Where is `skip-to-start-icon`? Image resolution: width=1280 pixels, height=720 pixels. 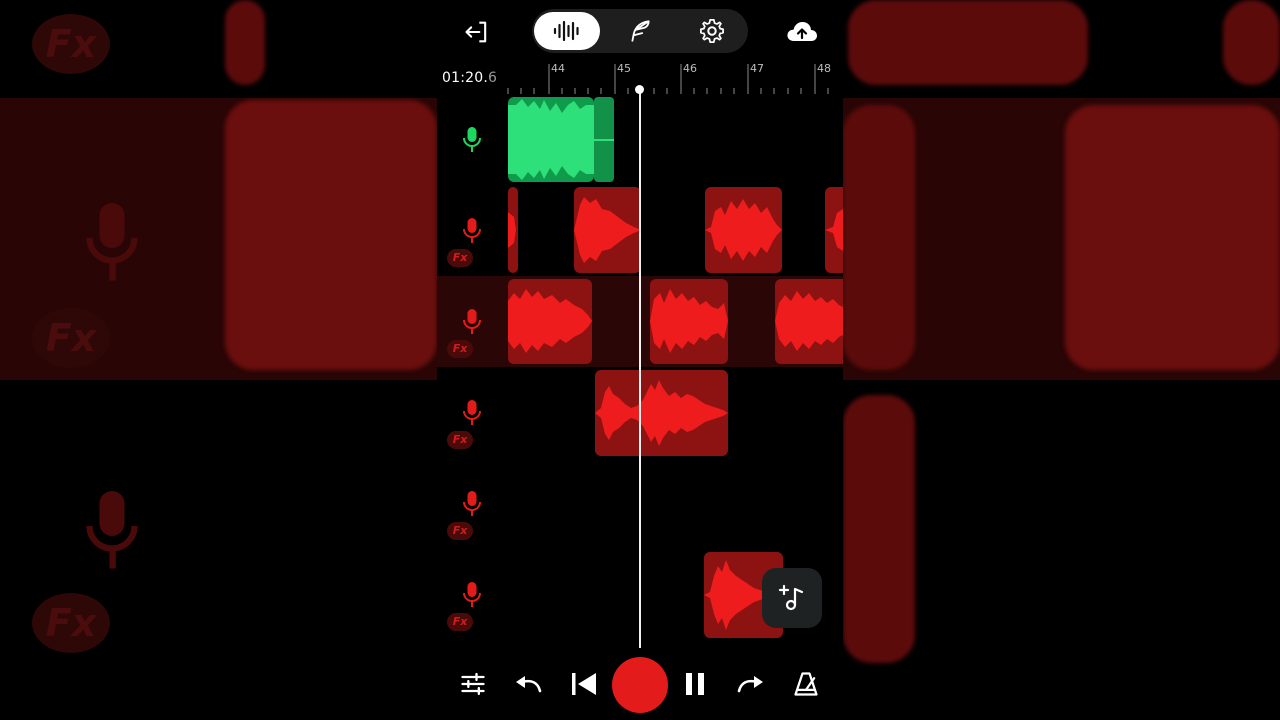 skip-to-start-icon is located at coordinates (584, 684).